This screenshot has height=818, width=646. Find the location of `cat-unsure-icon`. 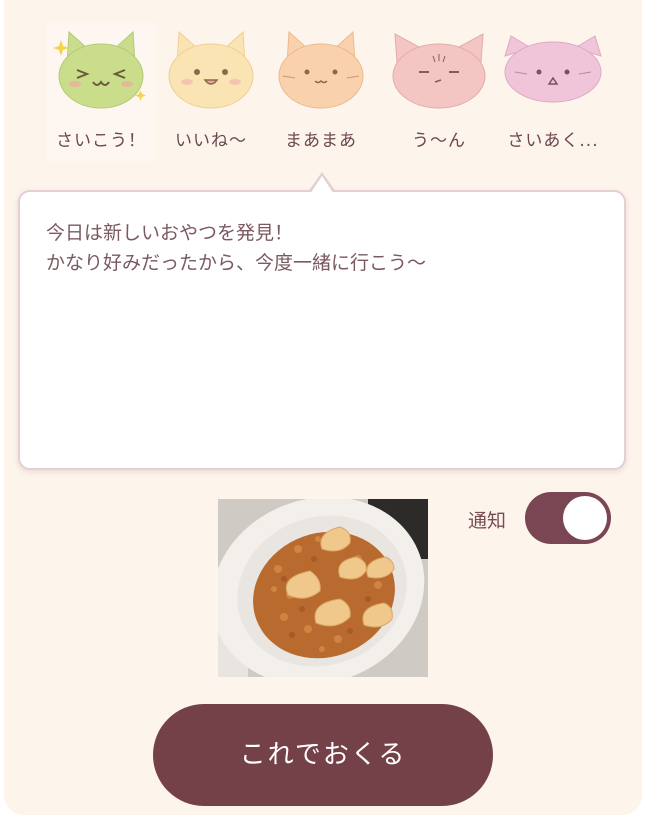

cat-unsure-icon is located at coordinates (439, 71).